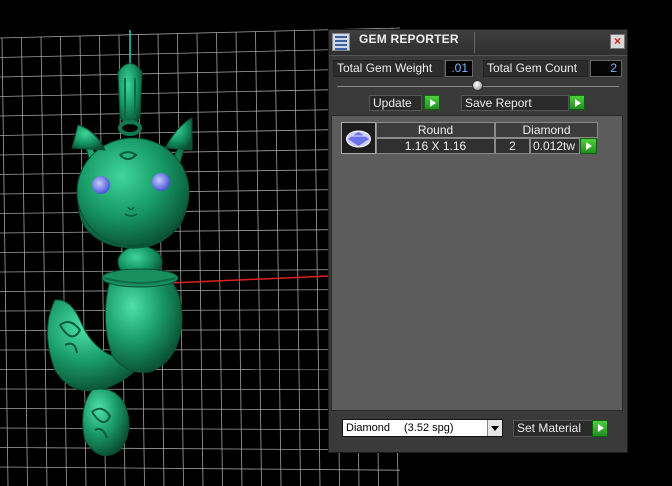  Describe the element at coordinates (435, 130) in the screenshot. I see `gem-shape-cell: Round` at that location.